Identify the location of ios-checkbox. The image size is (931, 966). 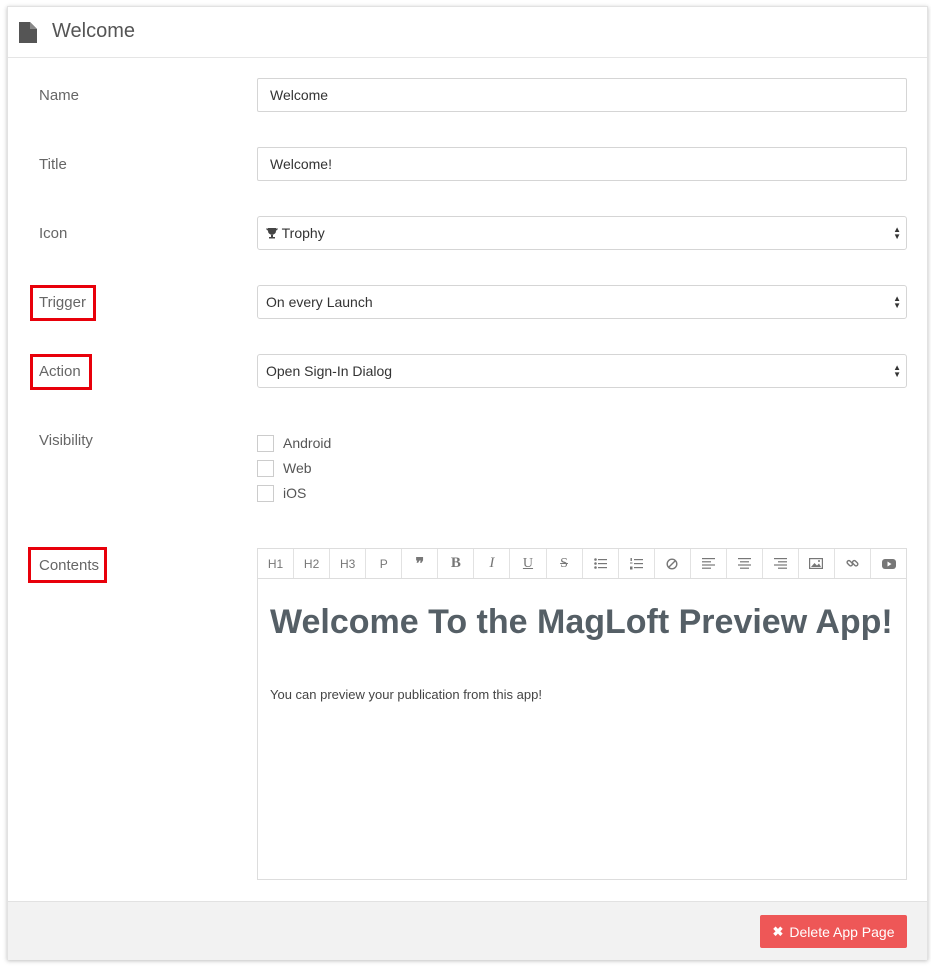
(265, 493).